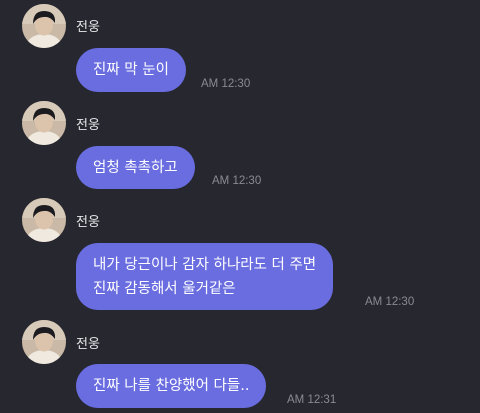 This screenshot has width=480, height=413. I want to click on message-bubble: 내가 당근이나 감자 하나라도 더 주면 진짜 감동해서 울거같은, so click(205, 276).